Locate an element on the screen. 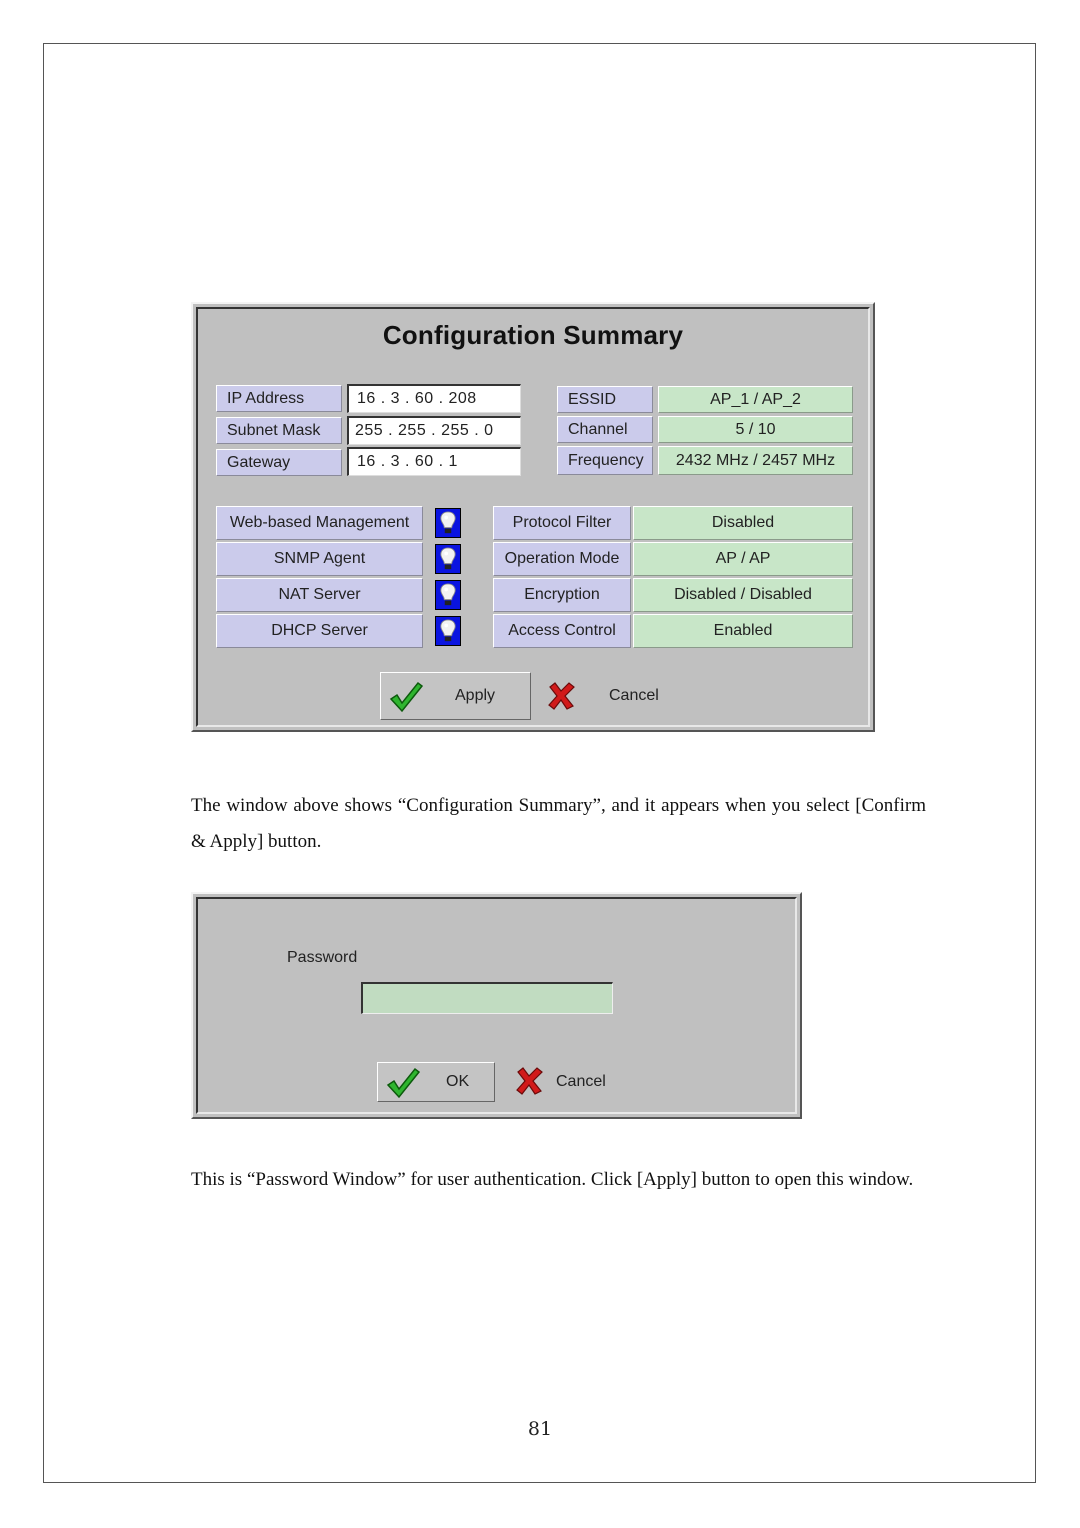  apply-button: Apply is located at coordinates (455, 696).